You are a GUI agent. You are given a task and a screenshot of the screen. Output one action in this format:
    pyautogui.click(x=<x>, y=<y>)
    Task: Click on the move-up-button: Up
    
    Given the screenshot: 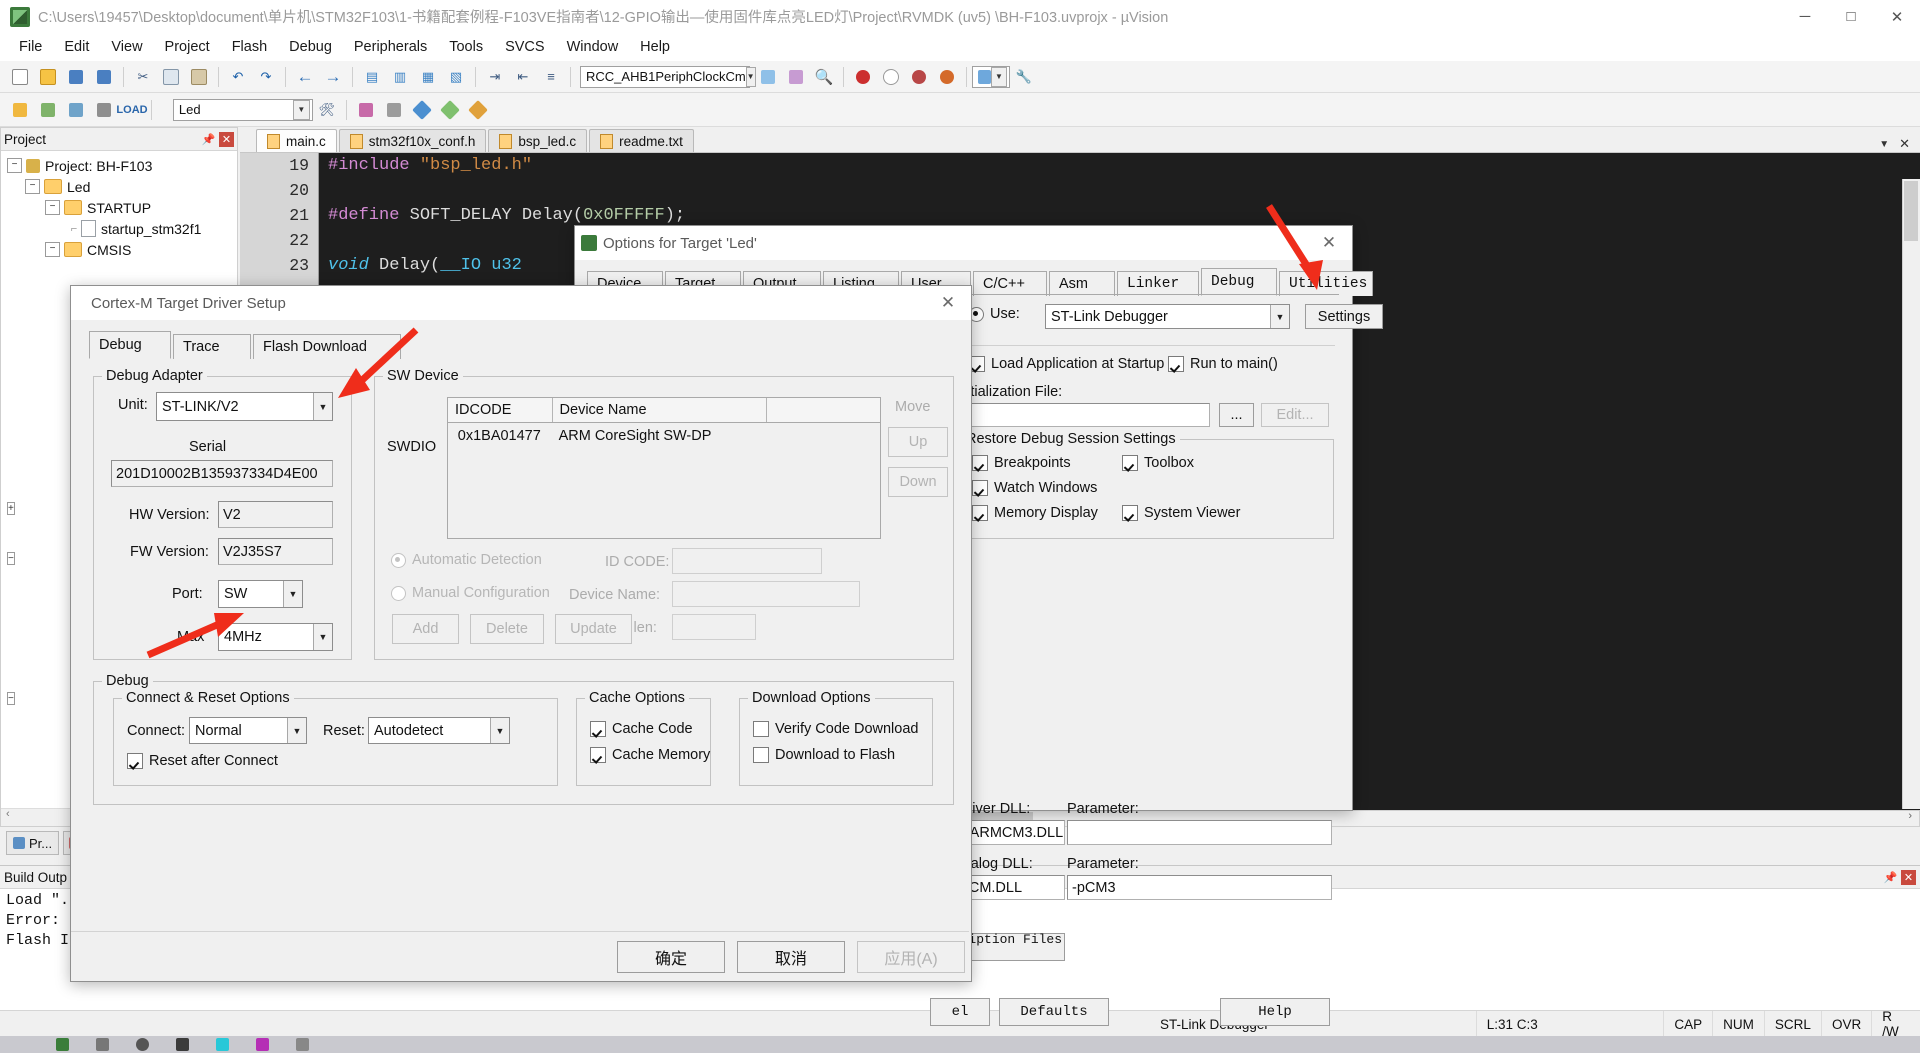 What is the action you would take?
    pyautogui.click(x=918, y=442)
    